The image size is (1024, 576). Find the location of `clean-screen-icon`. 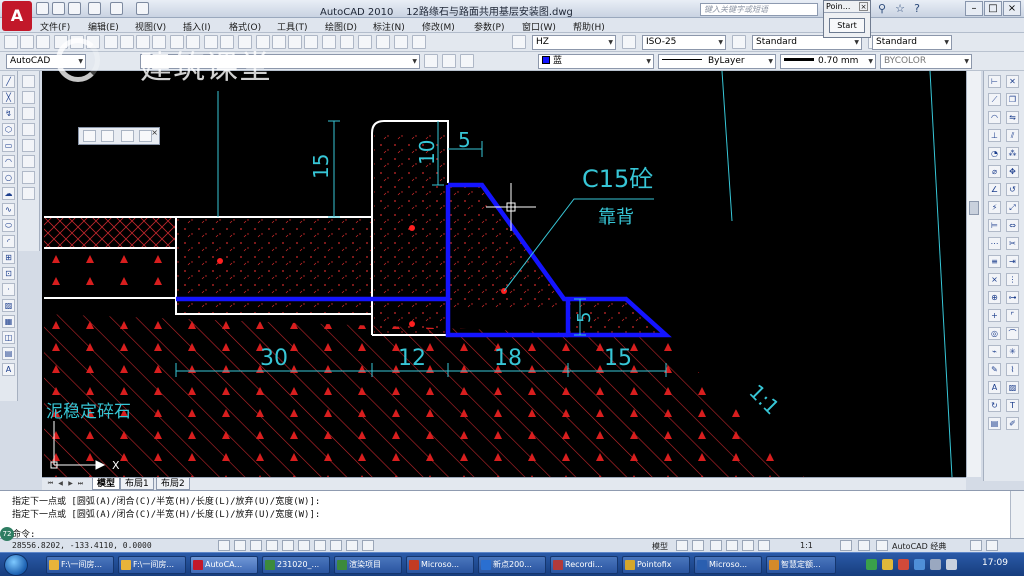

clean-screen-icon is located at coordinates (992, 545).